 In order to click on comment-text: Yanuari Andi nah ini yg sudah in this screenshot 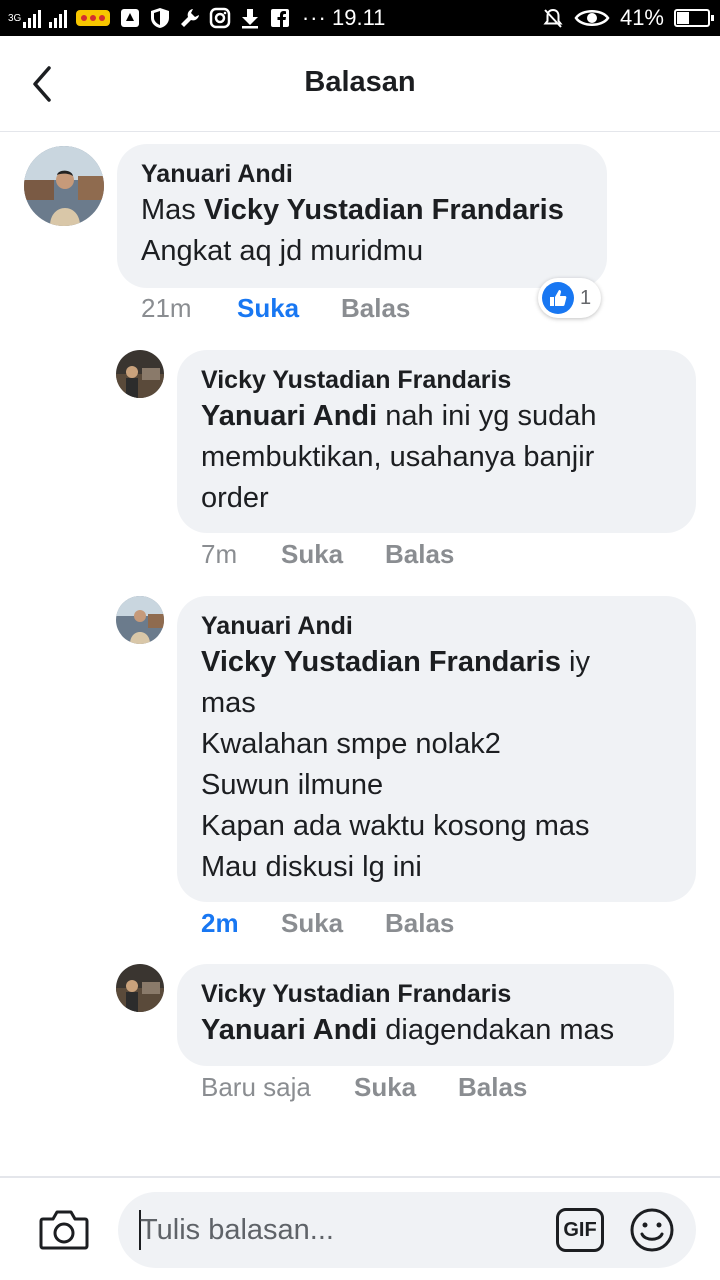, I will do `click(436, 416)`.